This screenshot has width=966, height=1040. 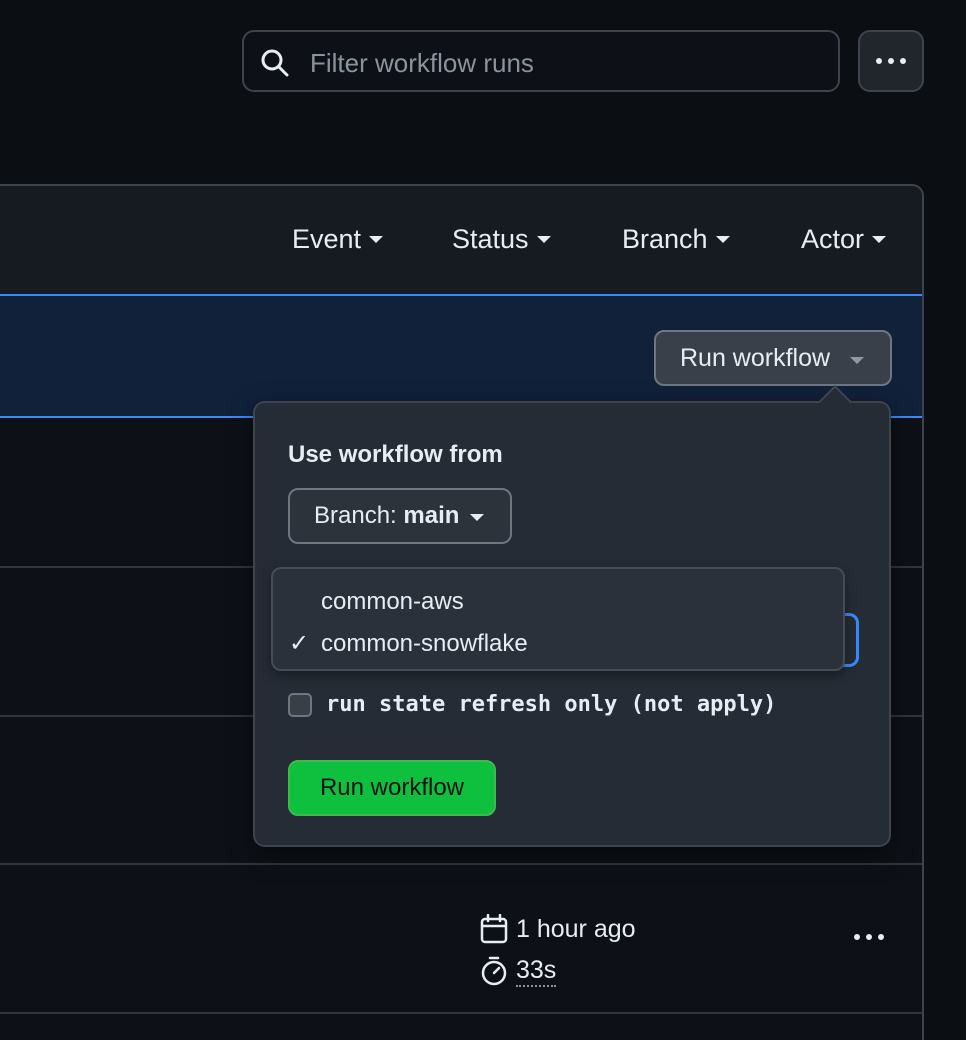 What do you see at coordinates (490, 239) in the screenshot?
I see `status-filter-label: Status` at bounding box center [490, 239].